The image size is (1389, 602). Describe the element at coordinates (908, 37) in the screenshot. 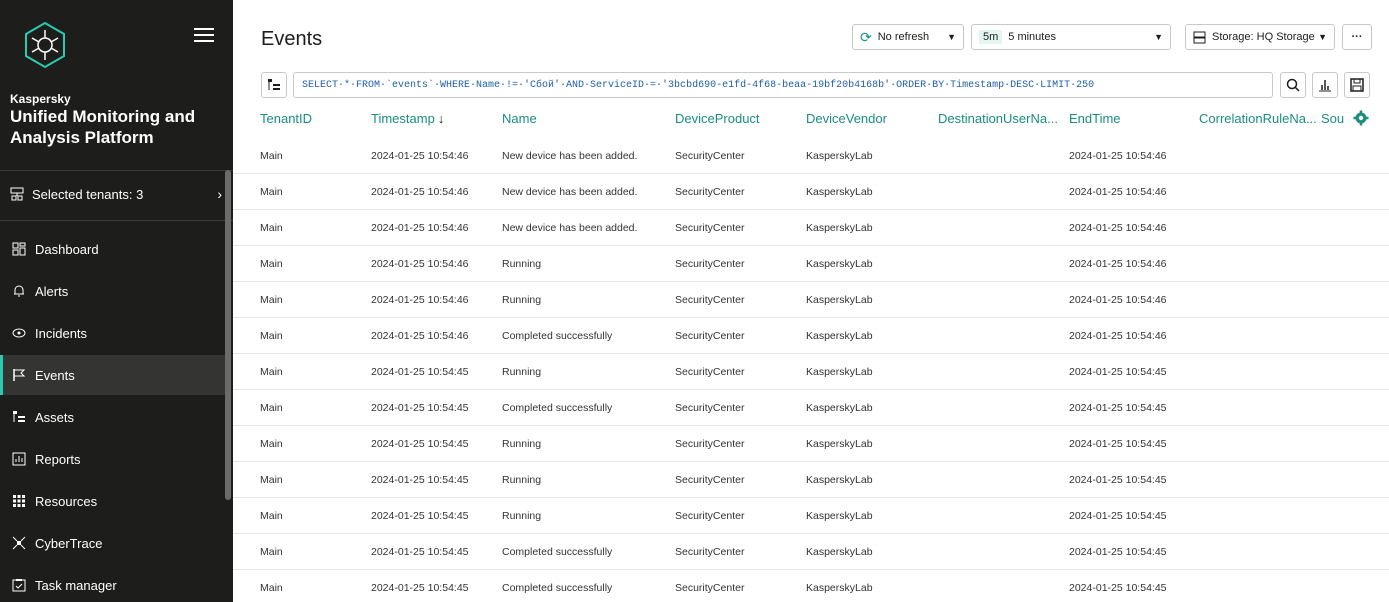

I see `refresh-dropdown: ⟳ No refresh ▼` at that location.